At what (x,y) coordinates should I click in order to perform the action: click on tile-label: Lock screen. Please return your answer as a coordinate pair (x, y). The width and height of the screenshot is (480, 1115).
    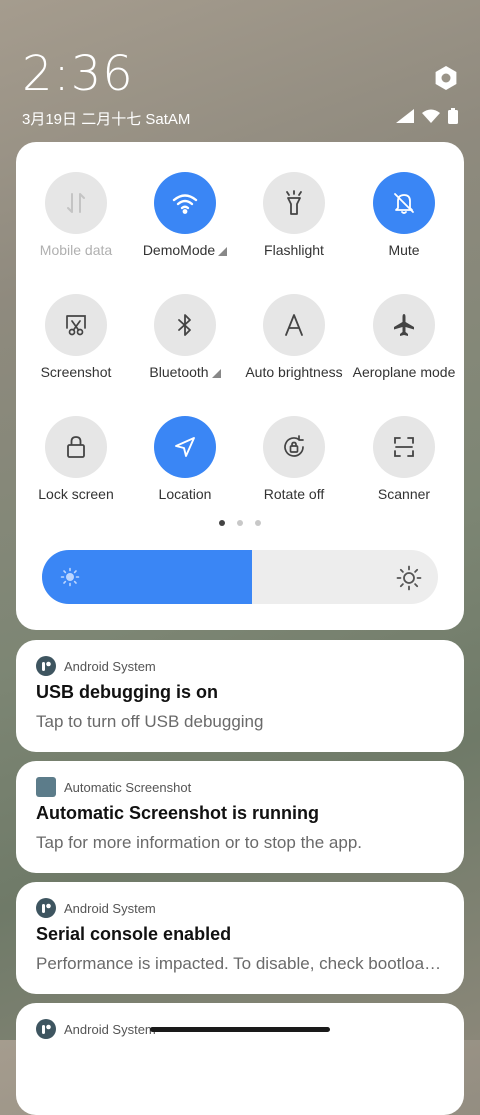
    Looking at the image, I should click on (76, 494).